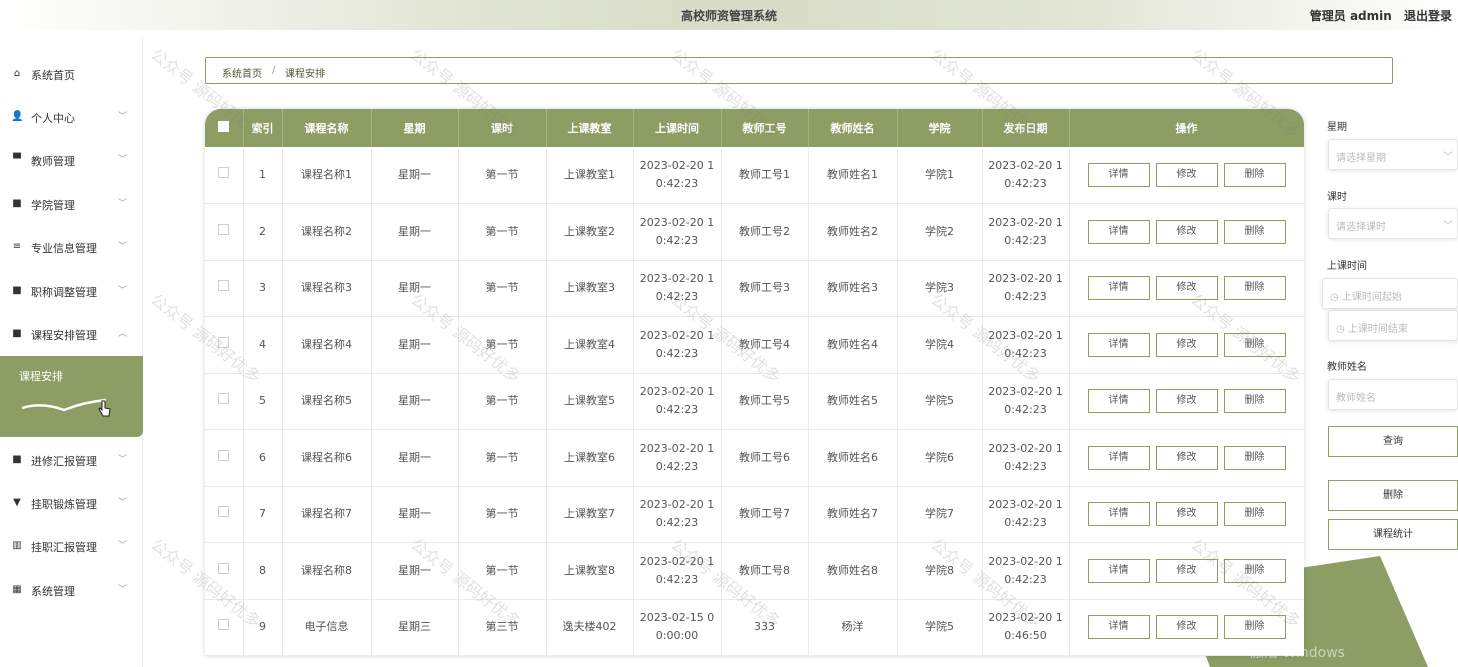  Describe the element at coordinates (1356, 398) in the screenshot. I see `teacher-name-placeholder: 教师姓名` at that location.